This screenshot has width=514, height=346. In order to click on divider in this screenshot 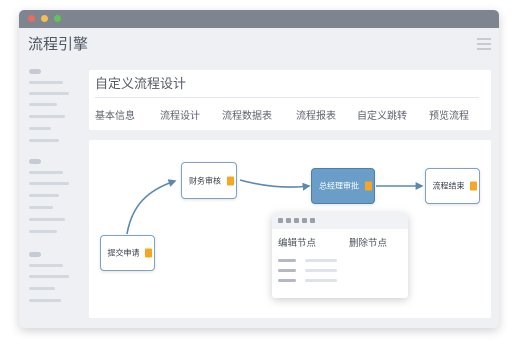, I will do `click(287, 97)`.